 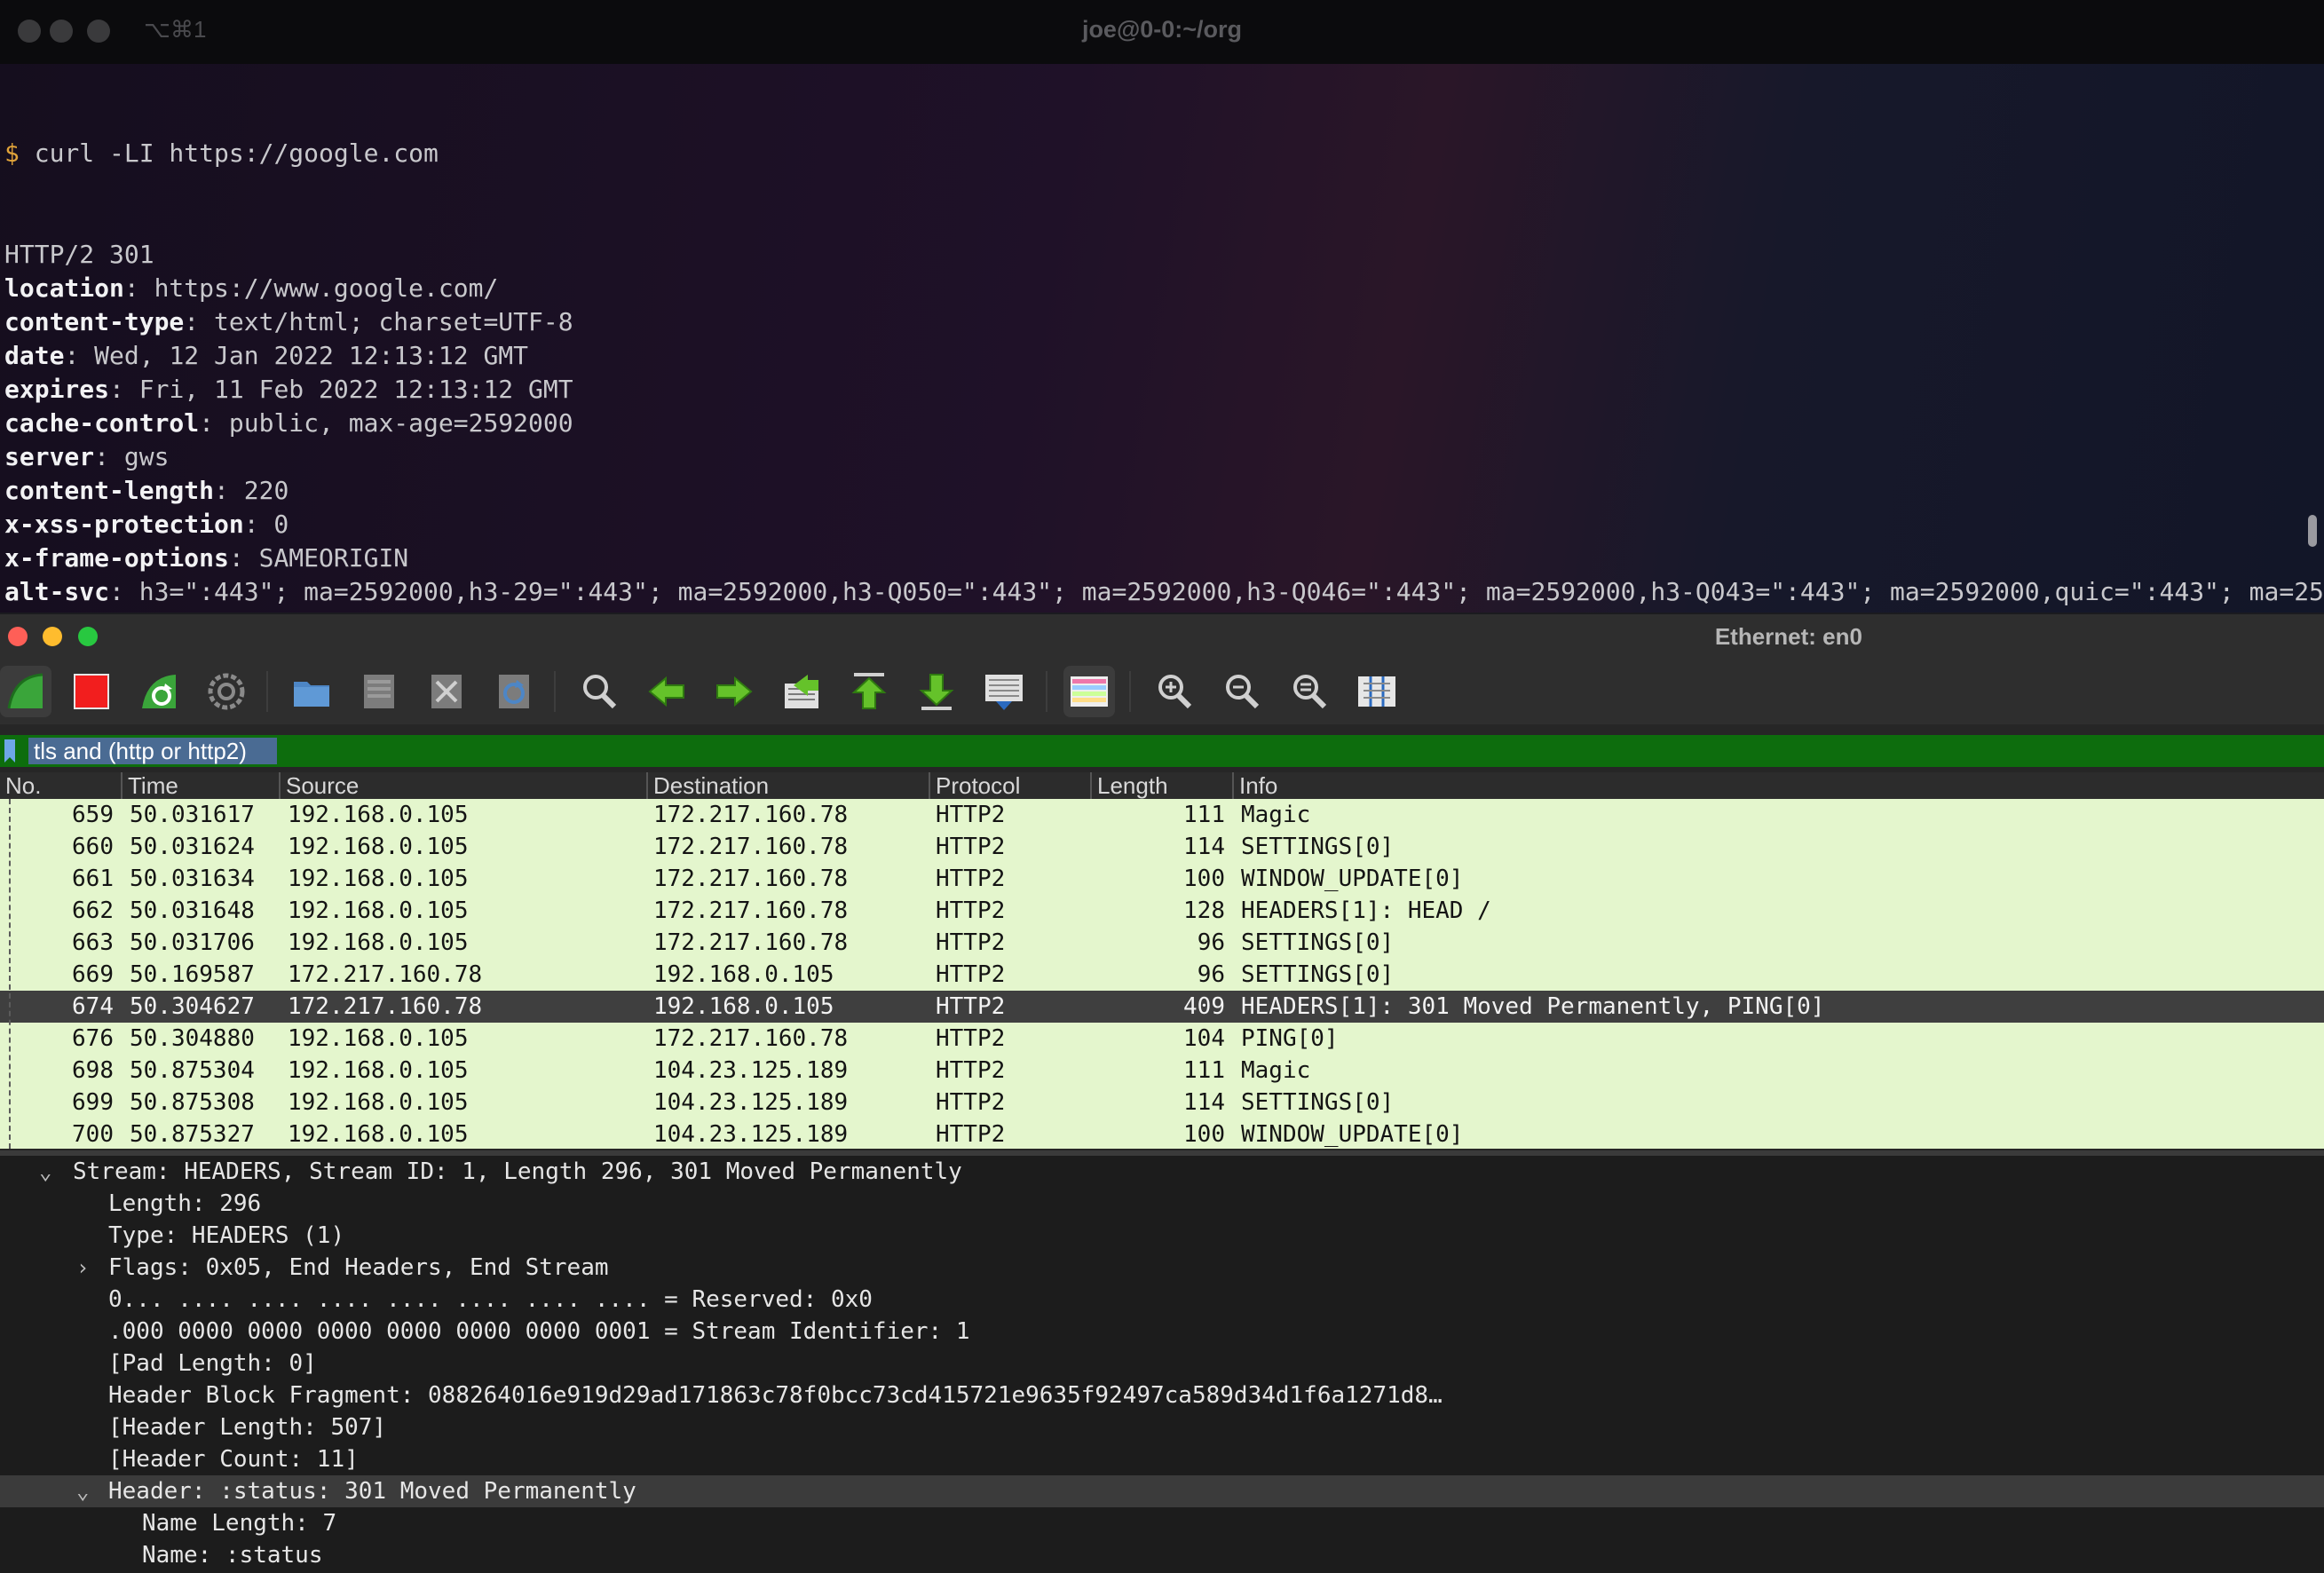 What do you see at coordinates (734, 691) in the screenshot?
I see `go-forward-button` at bounding box center [734, 691].